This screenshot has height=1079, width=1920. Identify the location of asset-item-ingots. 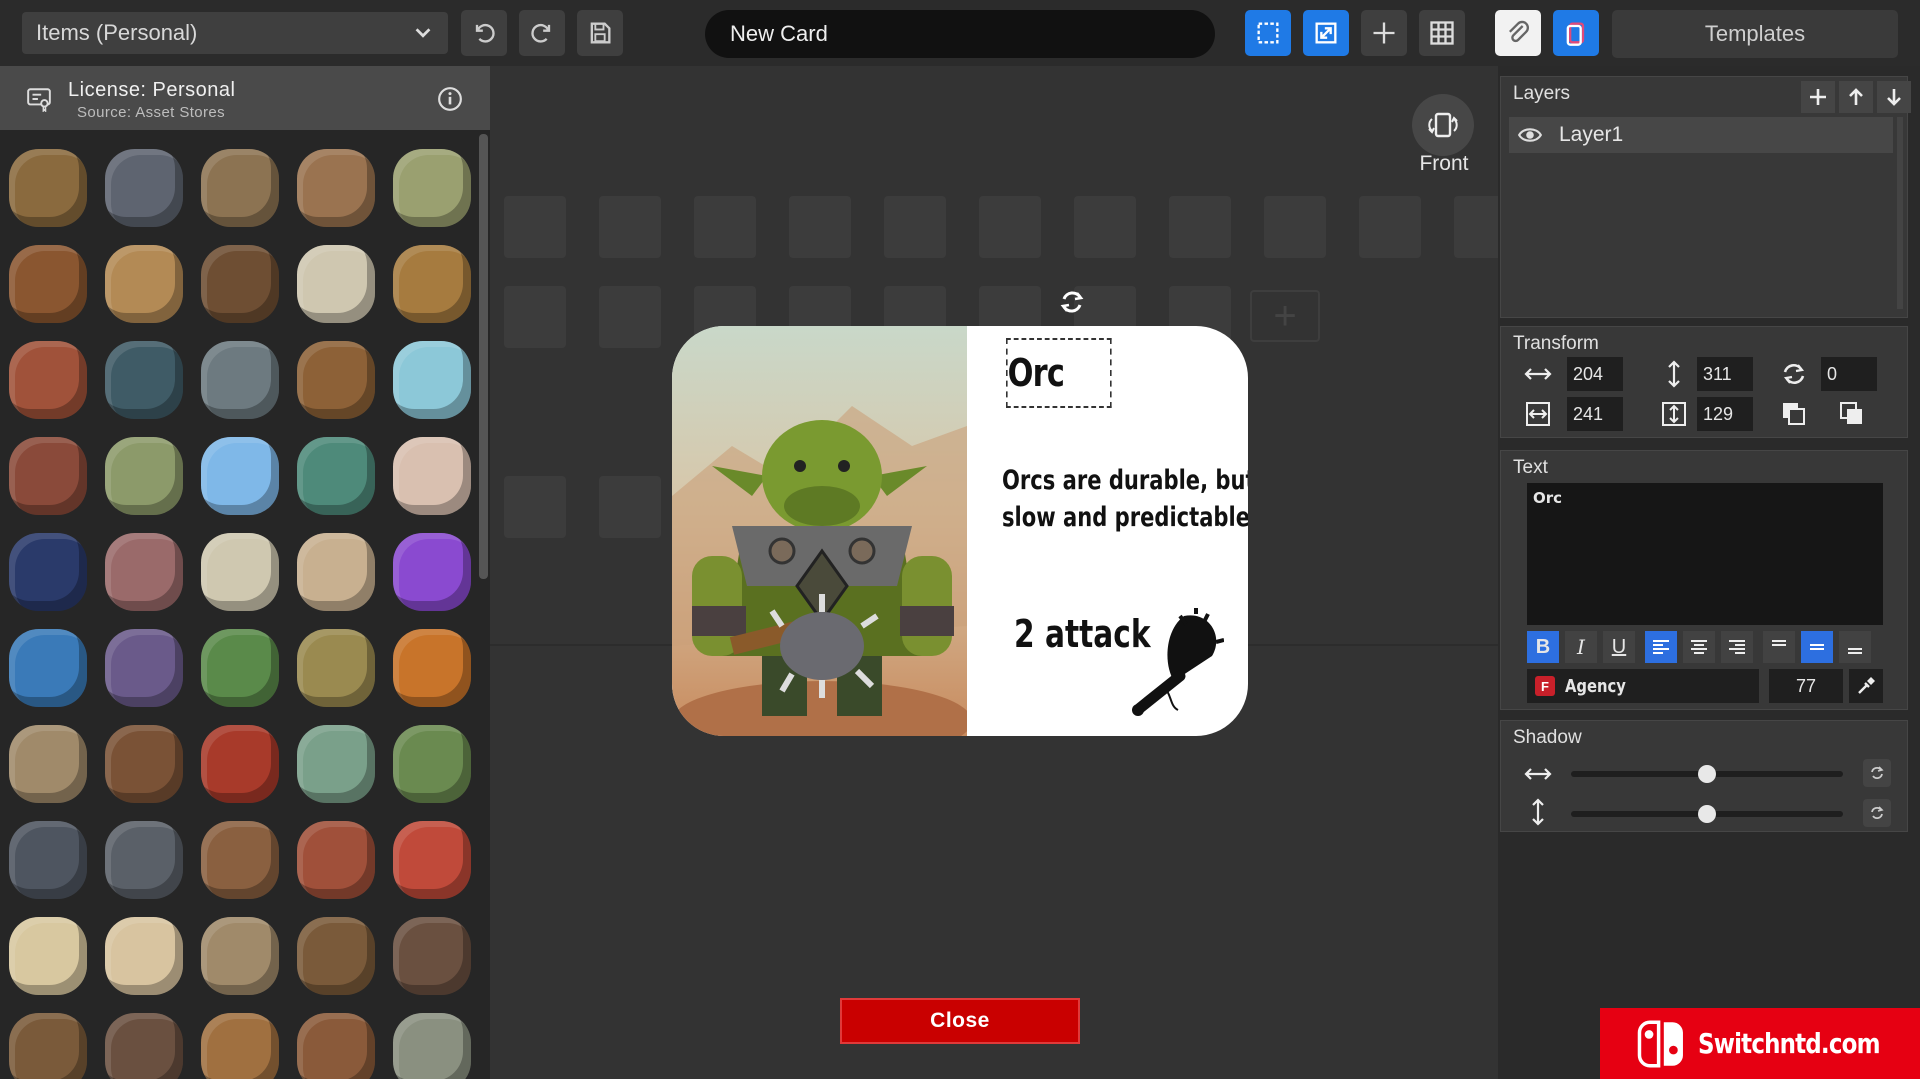
(48, 860).